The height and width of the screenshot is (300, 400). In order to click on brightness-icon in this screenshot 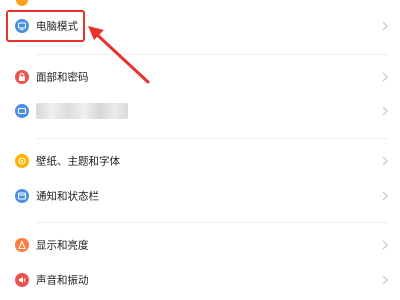, I will do `click(22, 245)`.